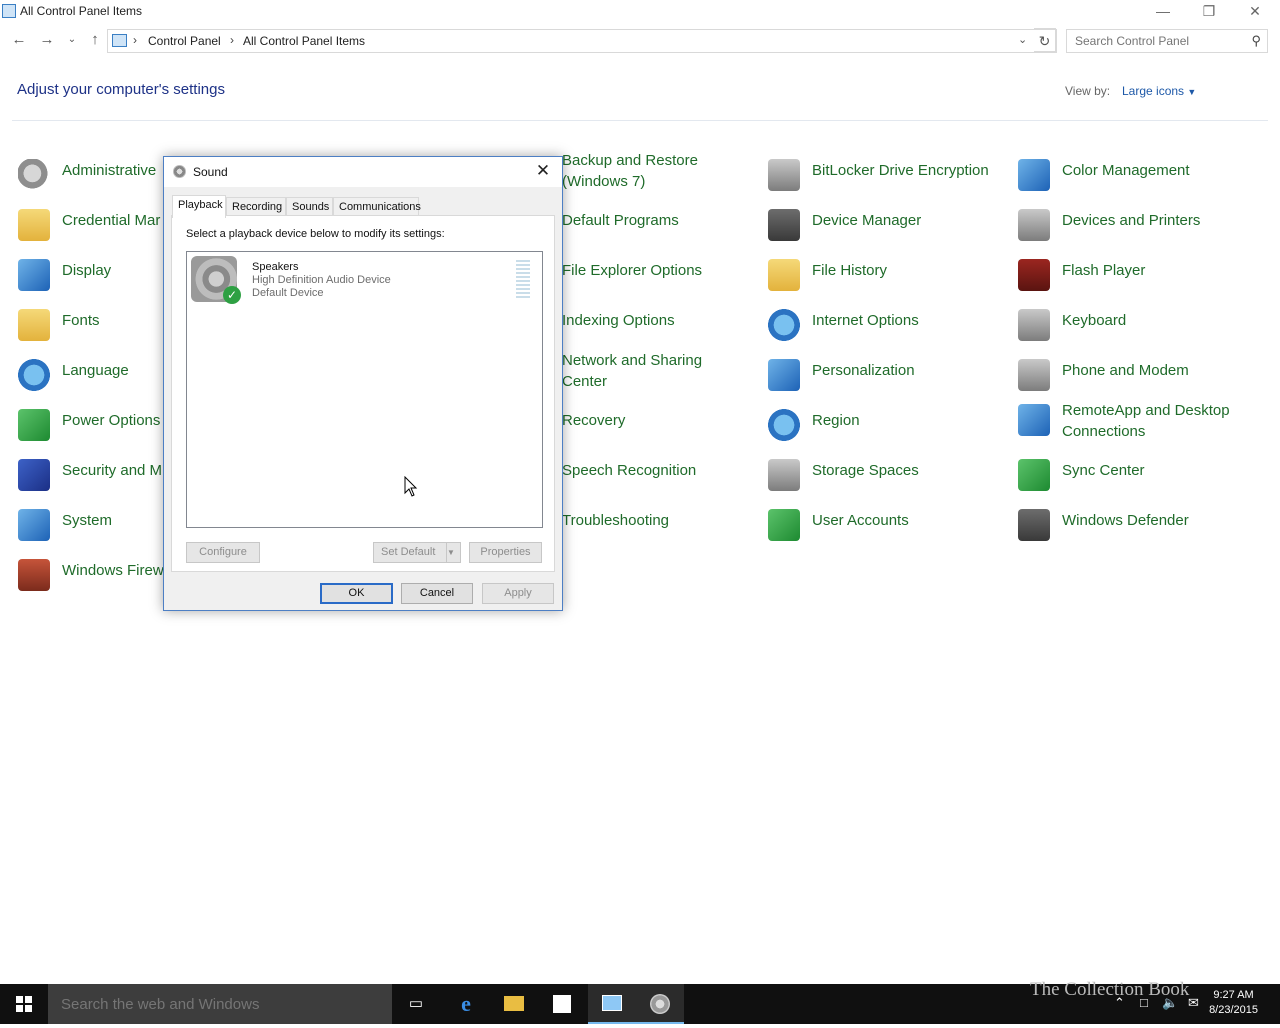 This screenshot has height=1028, width=1280. What do you see at coordinates (888, 425) in the screenshot?
I see `cp-item-region: Region` at bounding box center [888, 425].